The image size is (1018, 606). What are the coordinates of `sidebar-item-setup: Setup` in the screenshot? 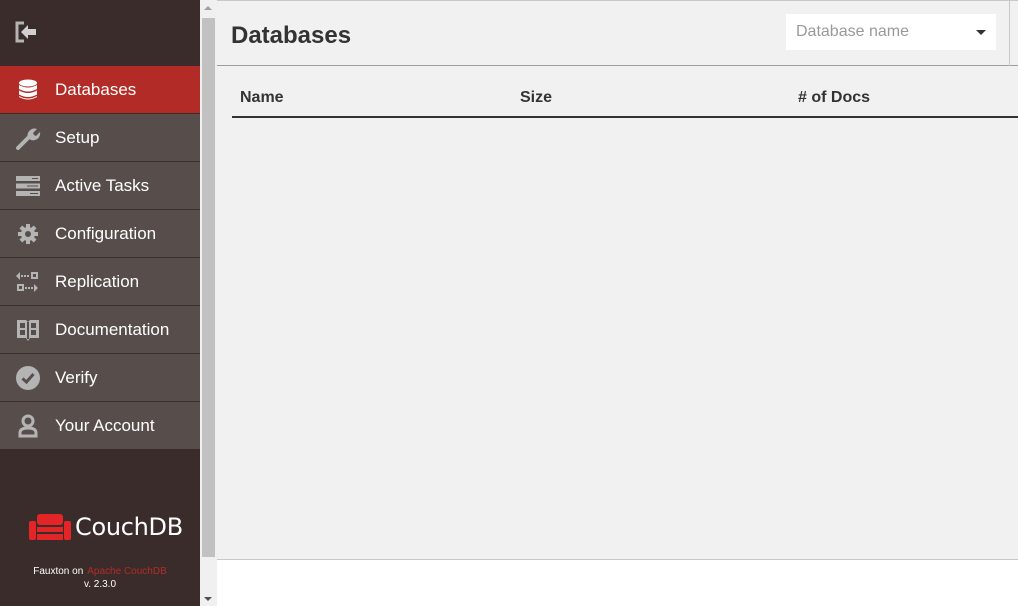 It's located at (100, 138).